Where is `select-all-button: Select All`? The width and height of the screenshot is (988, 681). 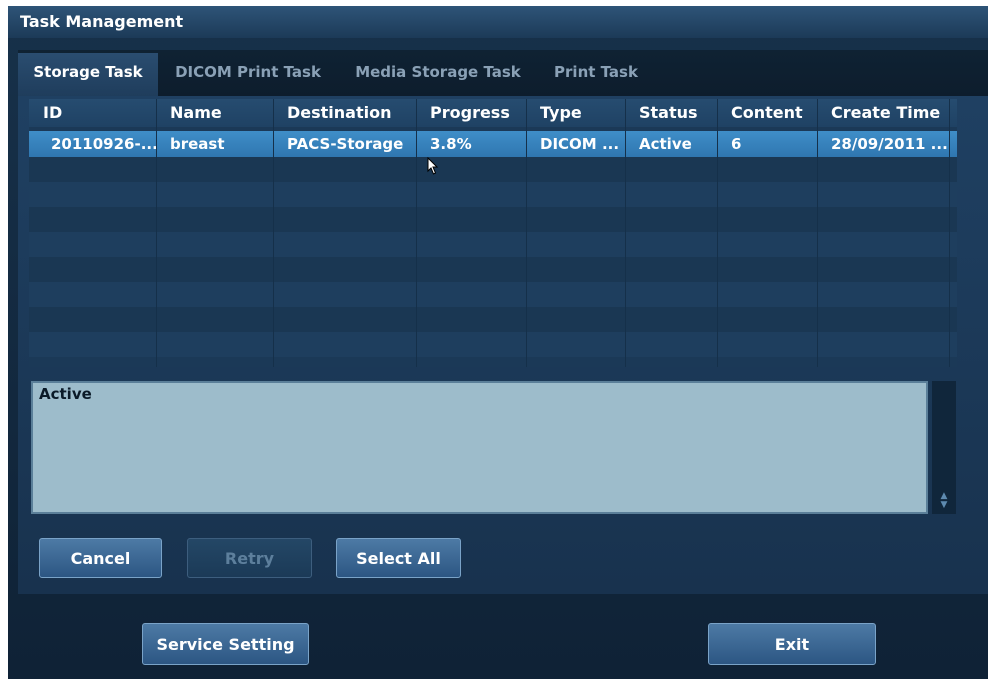 select-all-button: Select All is located at coordinates (398, 558).